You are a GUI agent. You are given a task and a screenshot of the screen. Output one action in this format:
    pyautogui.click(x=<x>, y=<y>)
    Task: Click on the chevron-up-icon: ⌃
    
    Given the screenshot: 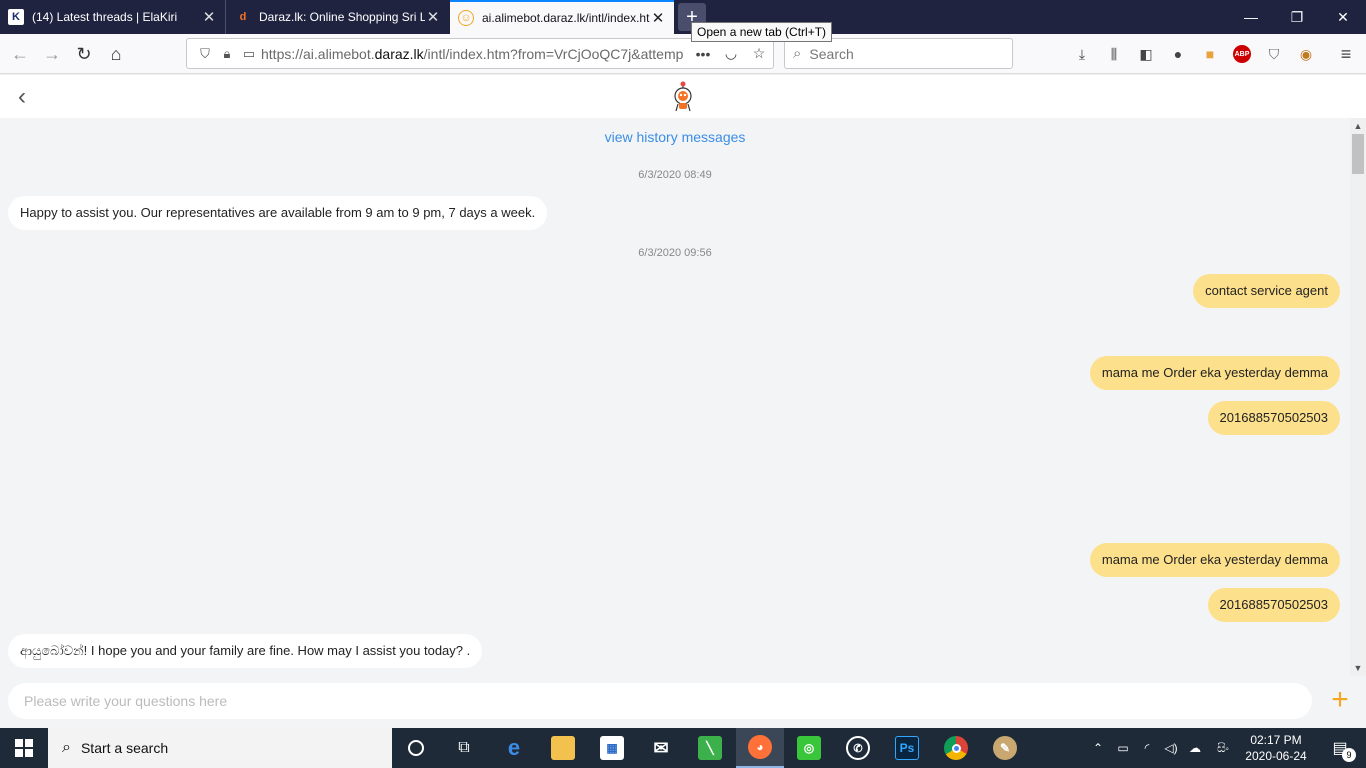 What is the action you would take?
    pyautogui.click(x=1098, y=748)
    